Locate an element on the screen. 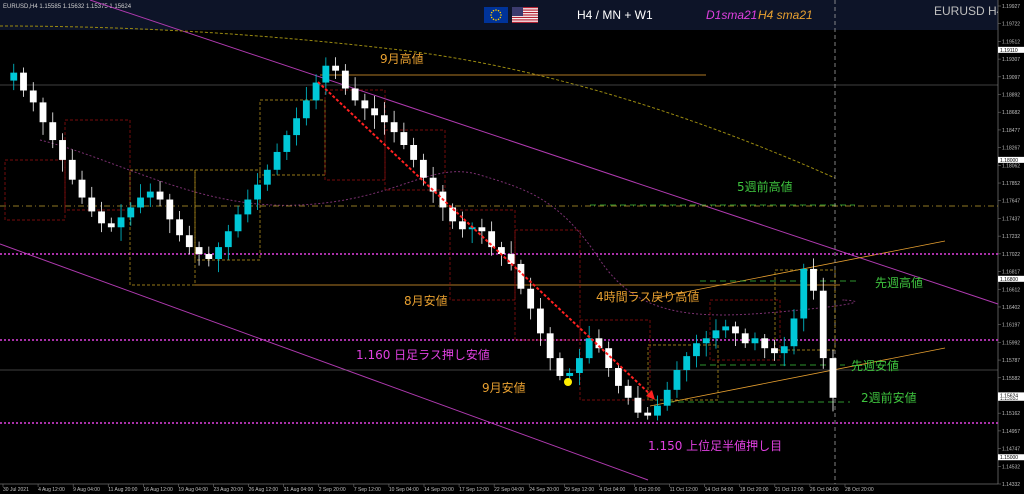 This screenshot has width=1024, height=494. time-tick-label: 28 Oct 20:00 is located at coordinates (859, 490).